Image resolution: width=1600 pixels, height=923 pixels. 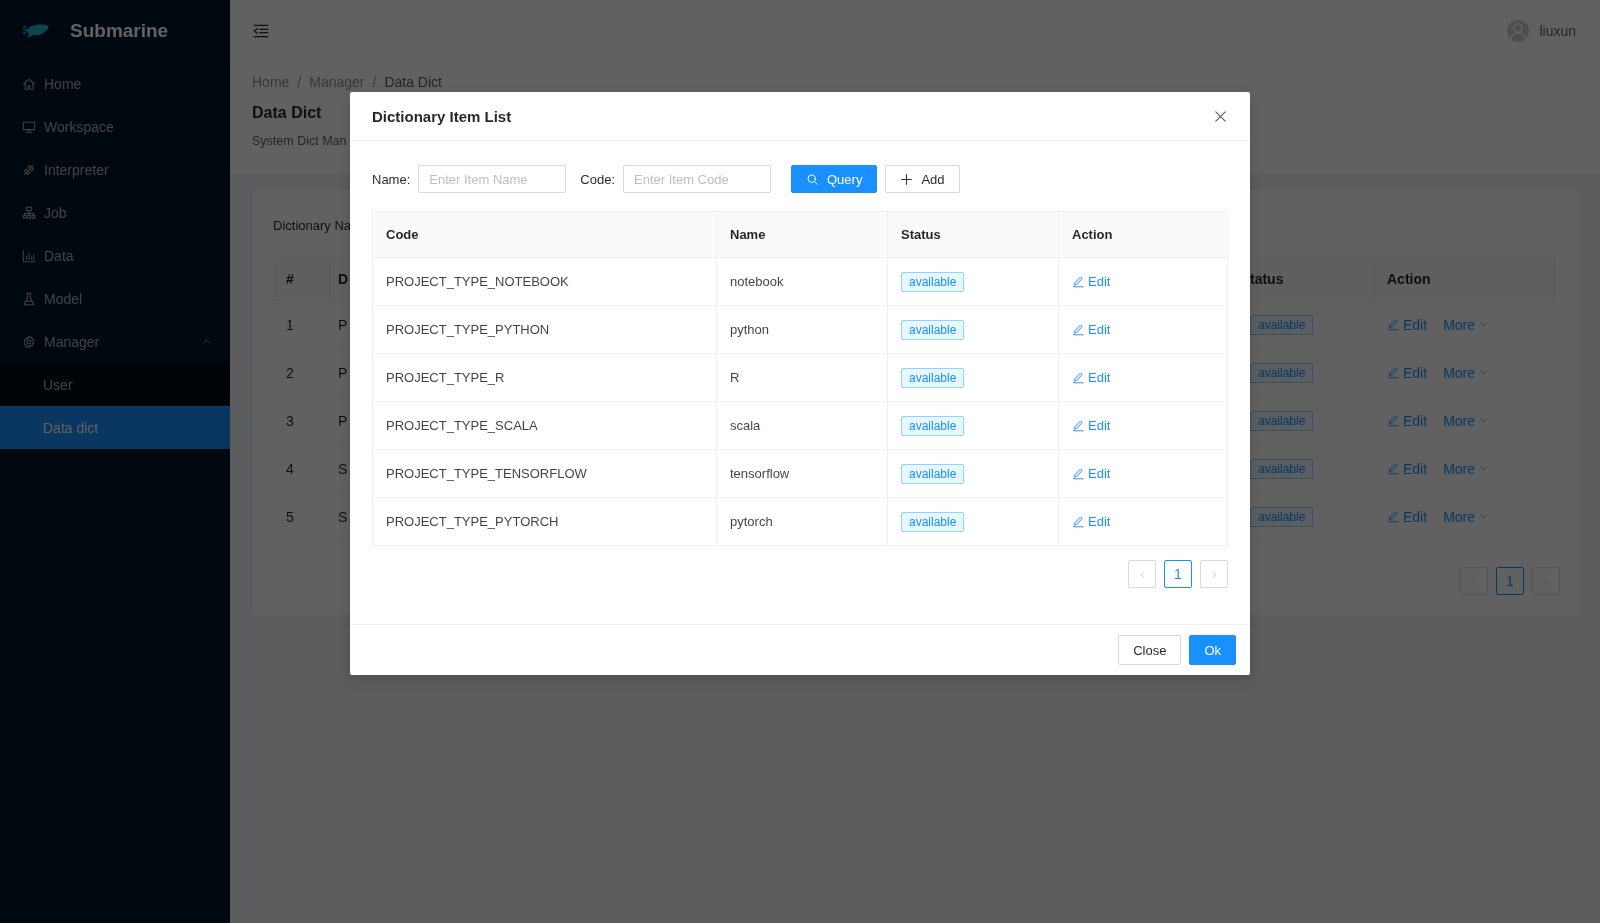 I want to click on ok-button: Ok, so click(x=1212, y=650).